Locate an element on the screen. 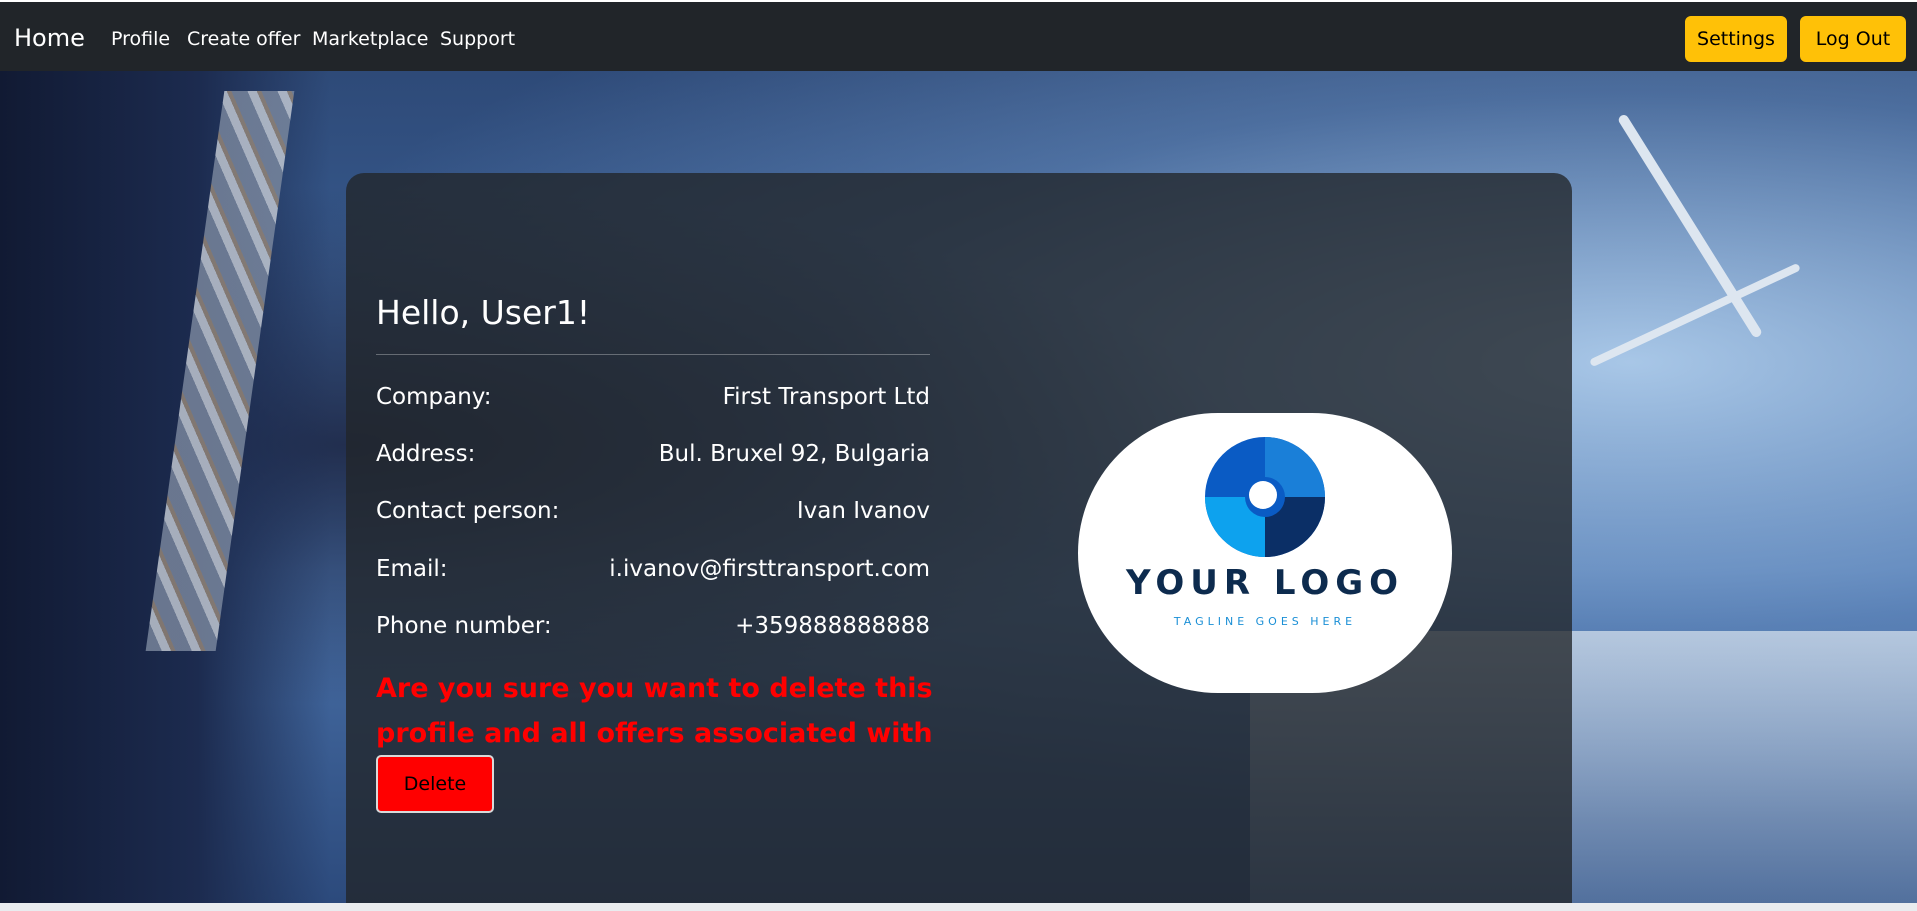 Image resolution: width=1917 pixels, height=911 pixels. contact-person-row: Contact person: Ivan Ivanov is located at coordinates (653, 511).